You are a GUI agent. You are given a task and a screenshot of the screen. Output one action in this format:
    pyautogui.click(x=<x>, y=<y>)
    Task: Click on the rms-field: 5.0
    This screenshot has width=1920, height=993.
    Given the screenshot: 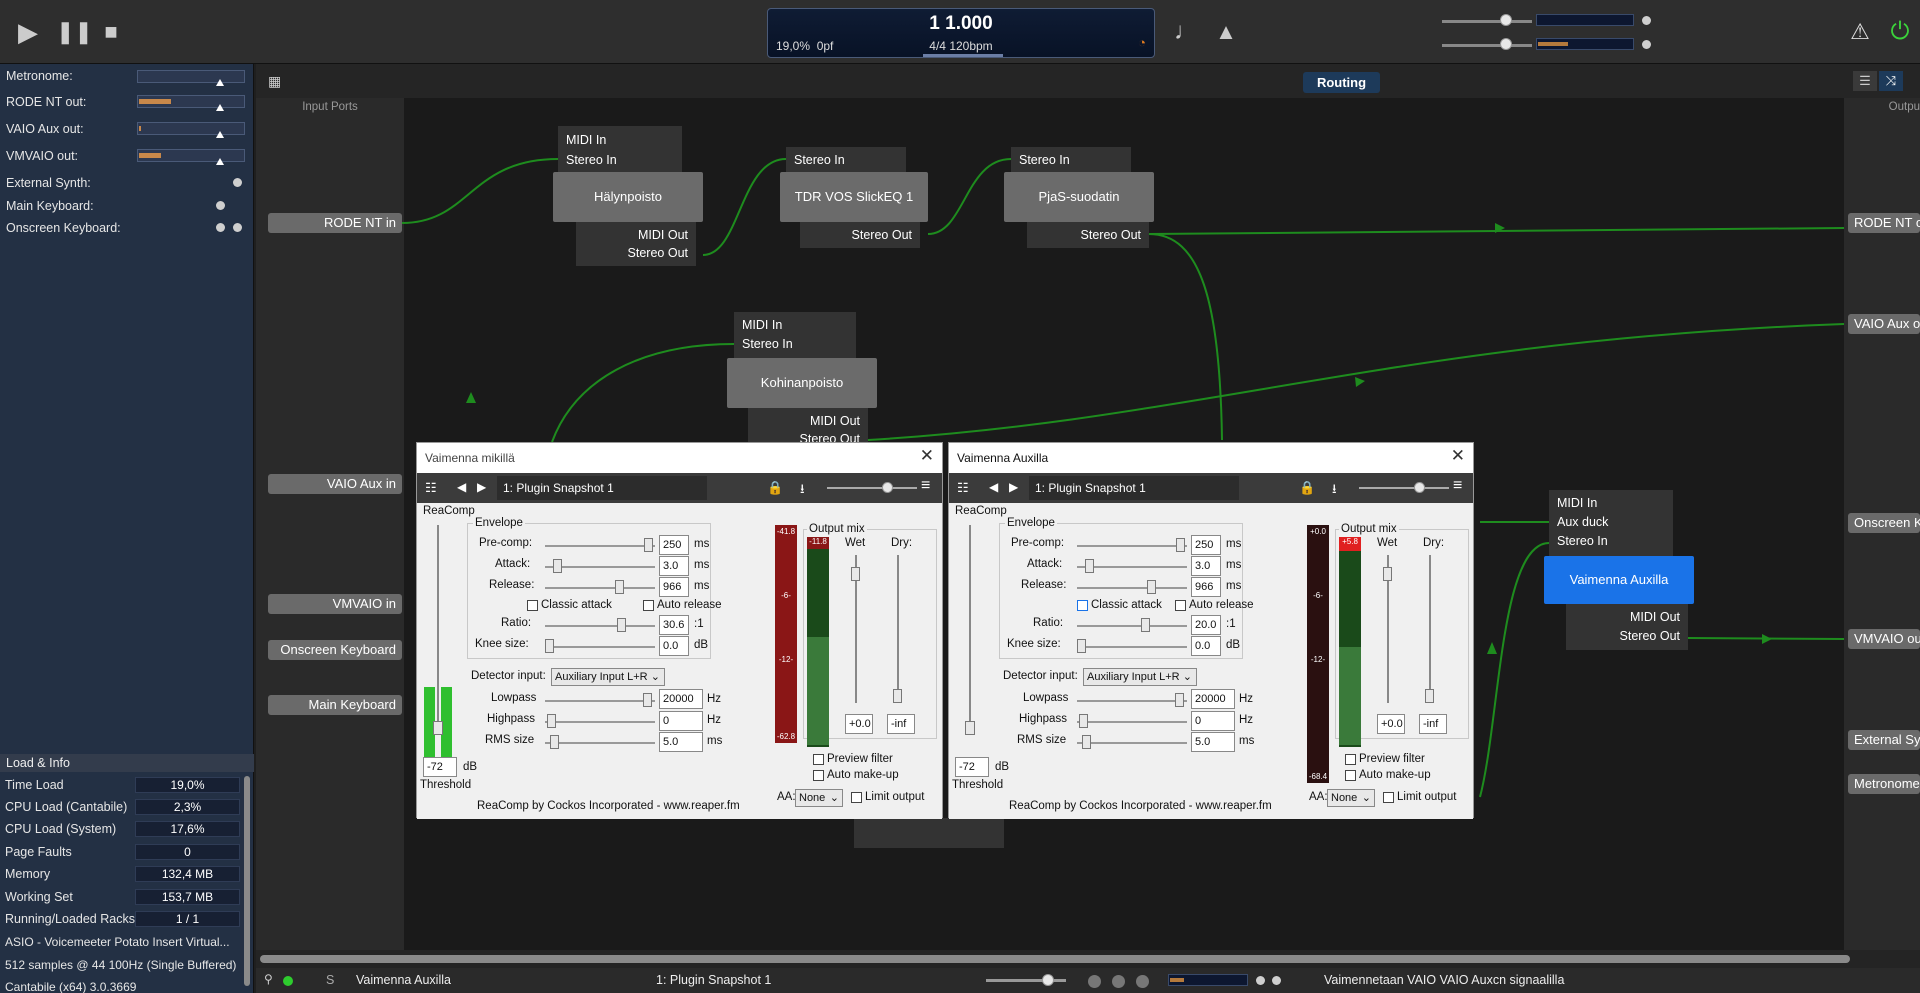 What is the action you would take?
    pyautogui.click(x=681, y=742)
    